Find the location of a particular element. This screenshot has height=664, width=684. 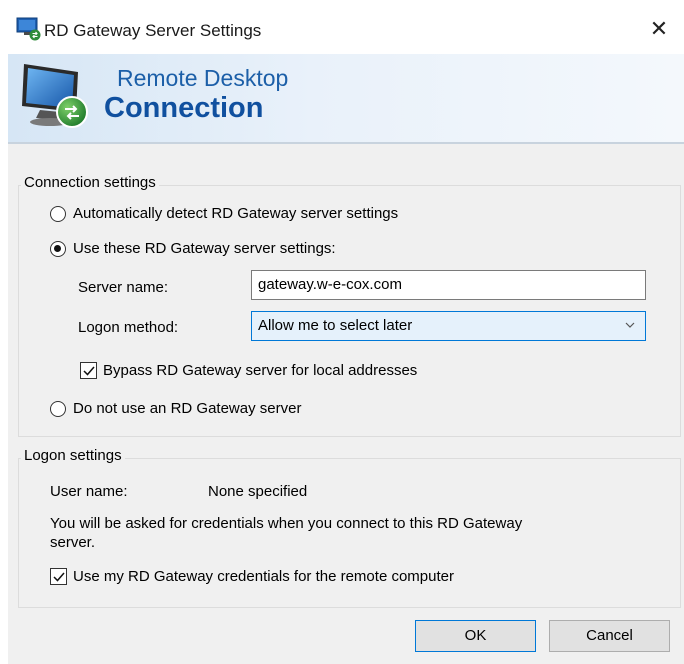

remote-desktop-icon is located at coordinates (29, 28).